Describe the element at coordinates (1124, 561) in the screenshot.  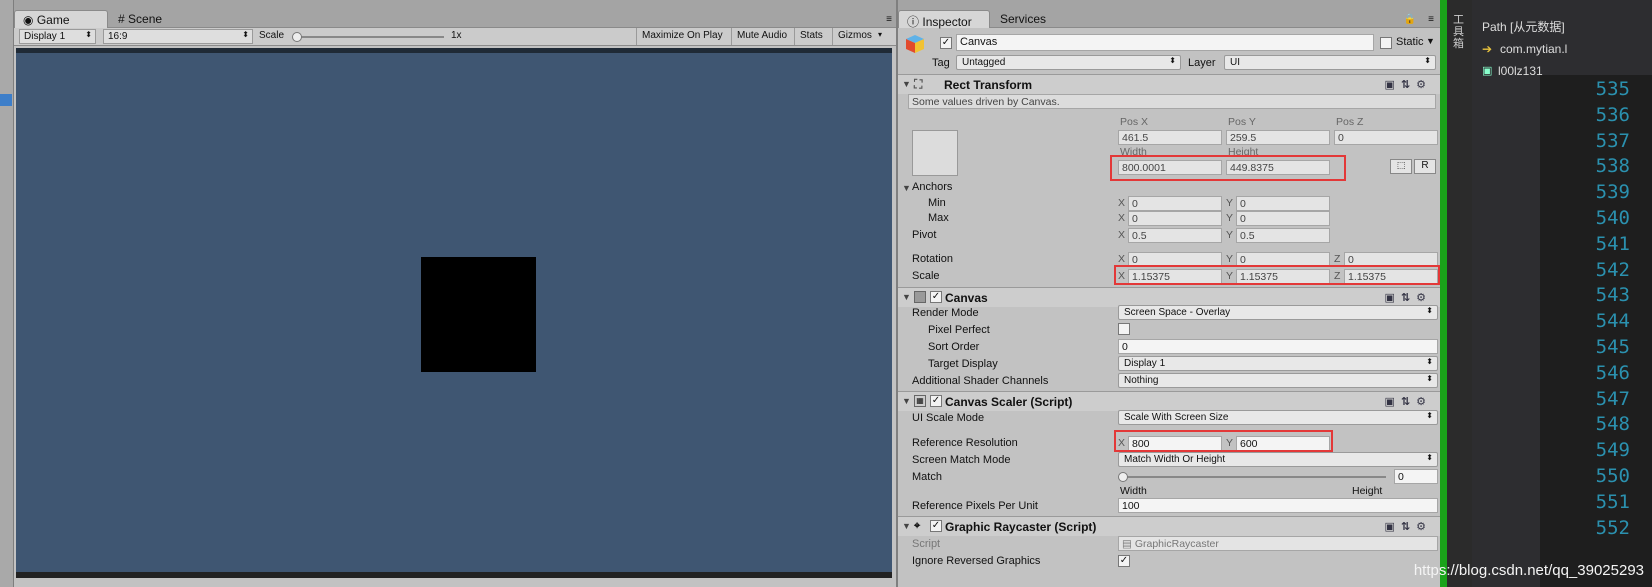
I see `ignore-reversed-checkbox: ✓` at that location.